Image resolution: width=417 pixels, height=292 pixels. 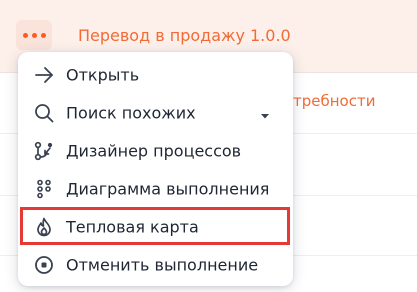 What do you see at coordinates (168, 189) in the screenshot?
I see `menu-item-label: Диаграмма выполнения` at bounding box center [168, 189].